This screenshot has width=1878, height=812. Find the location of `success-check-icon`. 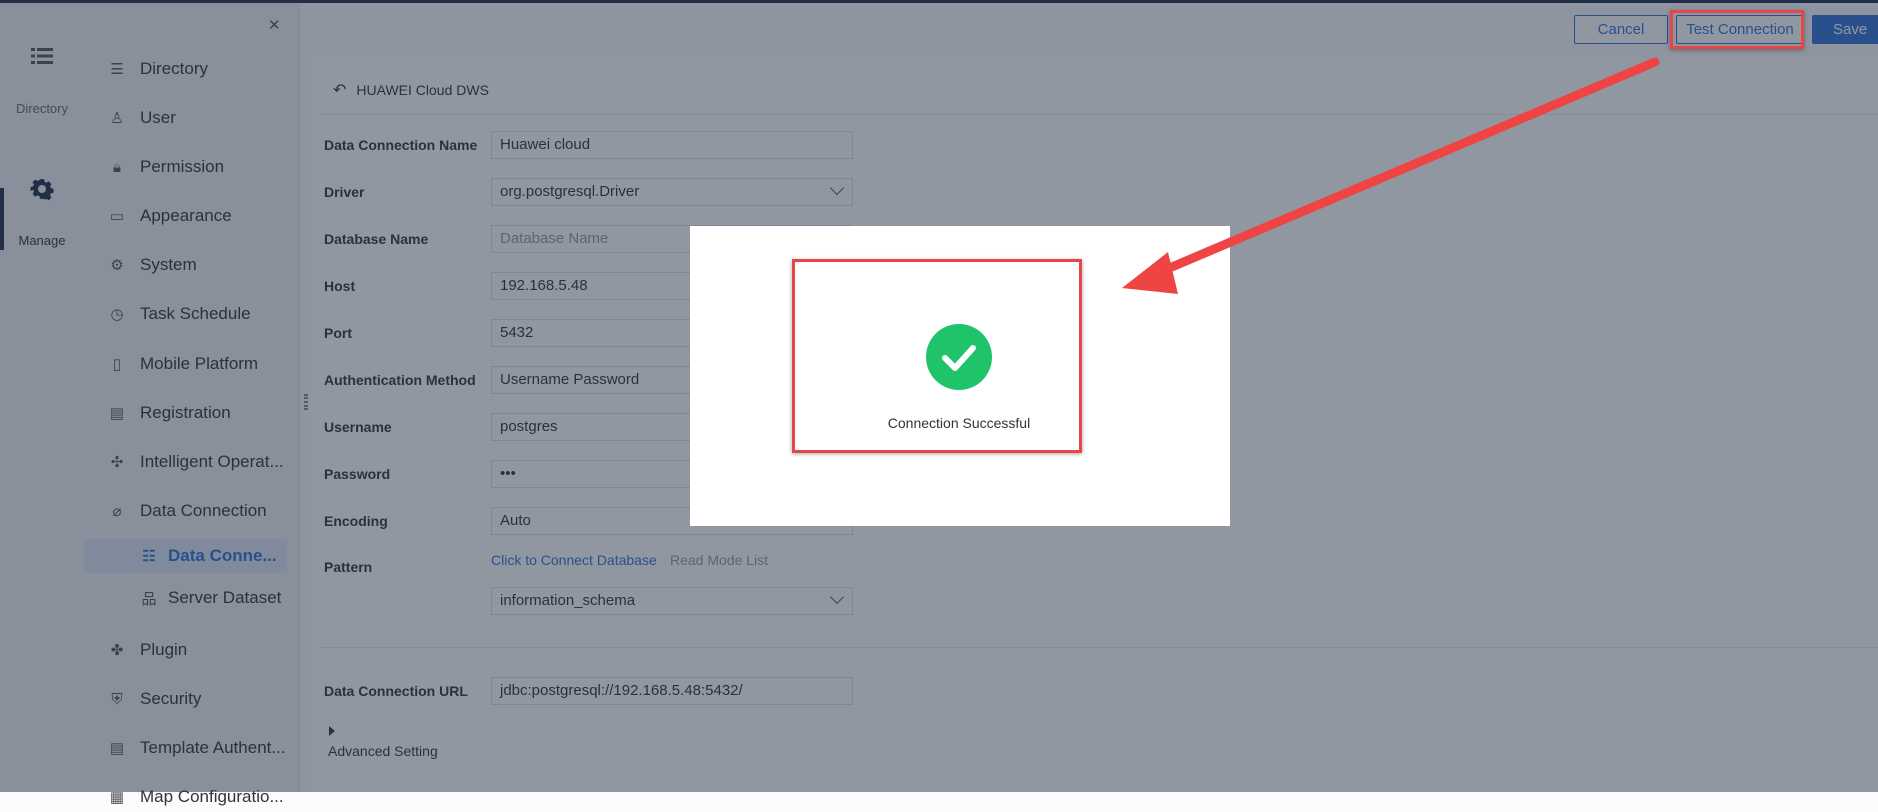

success-check-icon is located at coordinates (959, 357).